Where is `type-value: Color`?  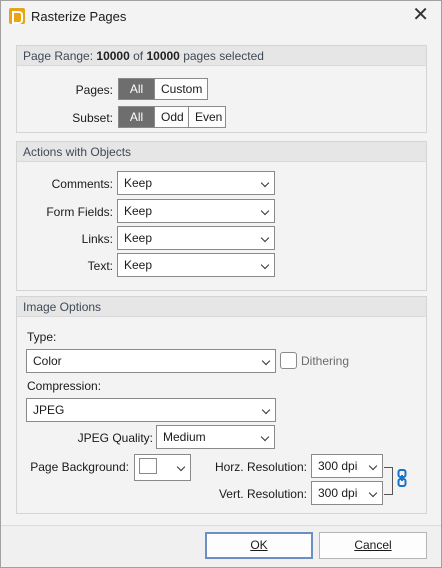
type-value: Color is located at coordinates (47, 361).